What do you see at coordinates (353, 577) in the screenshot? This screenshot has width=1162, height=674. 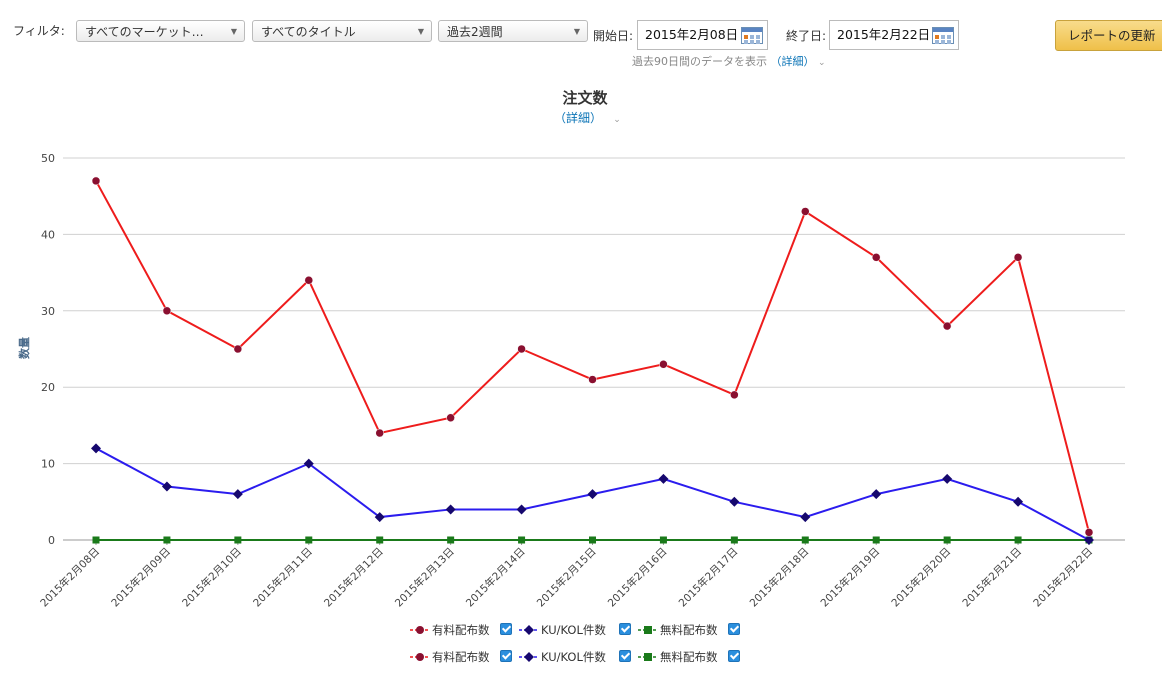 I see `x-tick-label: 2015年2月12日` at bounding box center [353, 577].